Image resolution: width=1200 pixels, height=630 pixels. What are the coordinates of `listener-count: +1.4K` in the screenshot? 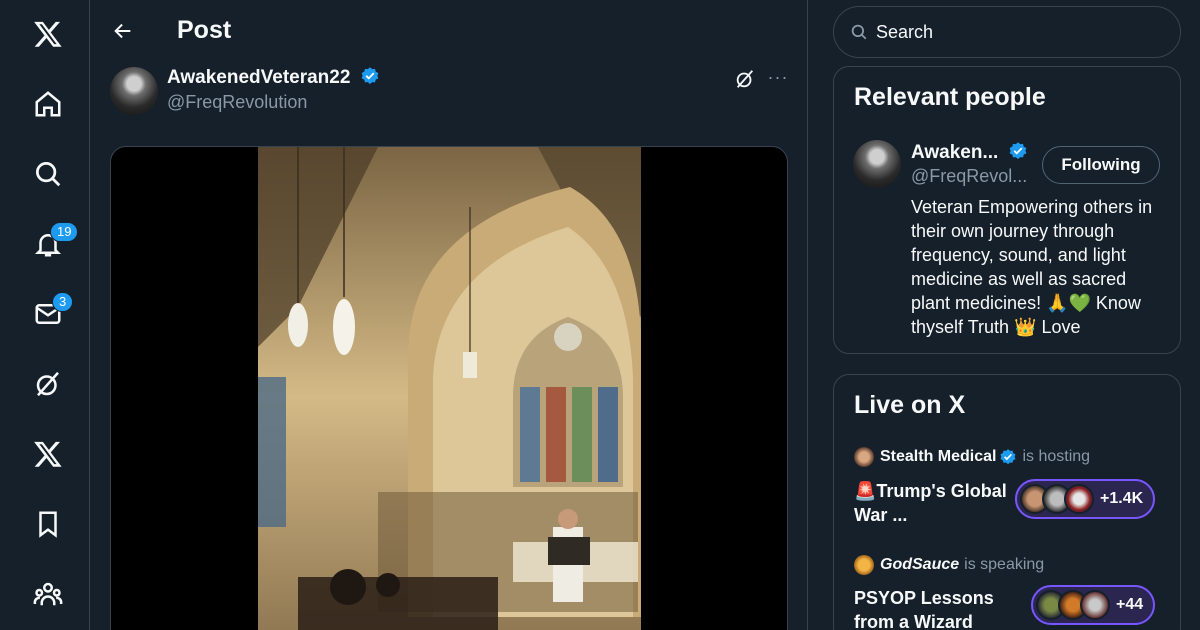 It's located at (1122, 498).